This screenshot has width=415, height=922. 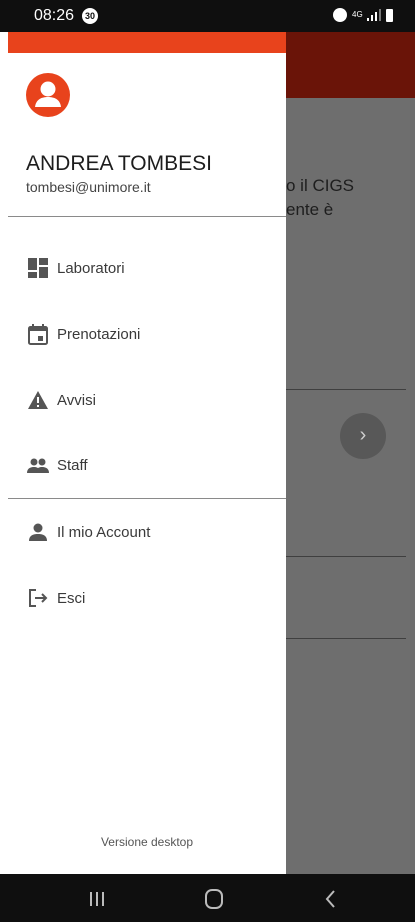 What do you see at coordinates (147, 400) in the screenshot?
I see `nav-item-avvisi: Avvisi` at bounding box center [147, 400].